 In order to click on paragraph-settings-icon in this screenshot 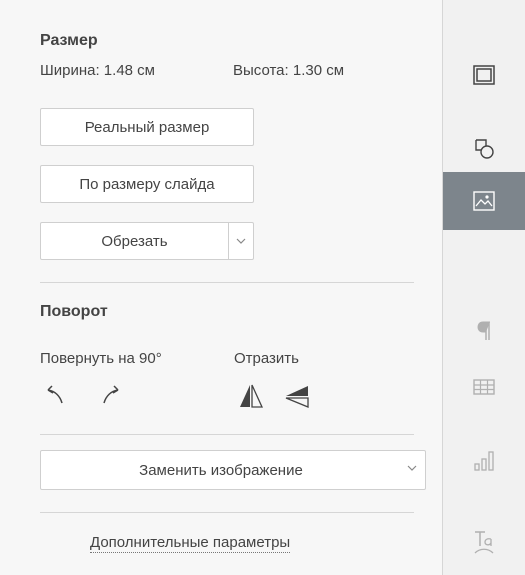, I will do `click(483, 330)`.